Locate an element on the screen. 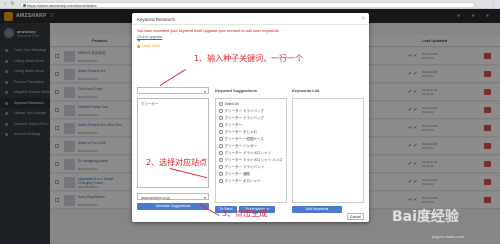 This screenshot has height=244, width=500. lock-icon is located at coordinates (24, 5).